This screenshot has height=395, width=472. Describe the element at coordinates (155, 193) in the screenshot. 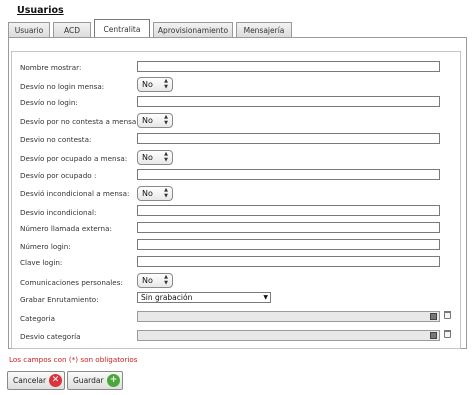

I see `desvio-incondicional-mensa-select: No ▲ ▼` at that location.